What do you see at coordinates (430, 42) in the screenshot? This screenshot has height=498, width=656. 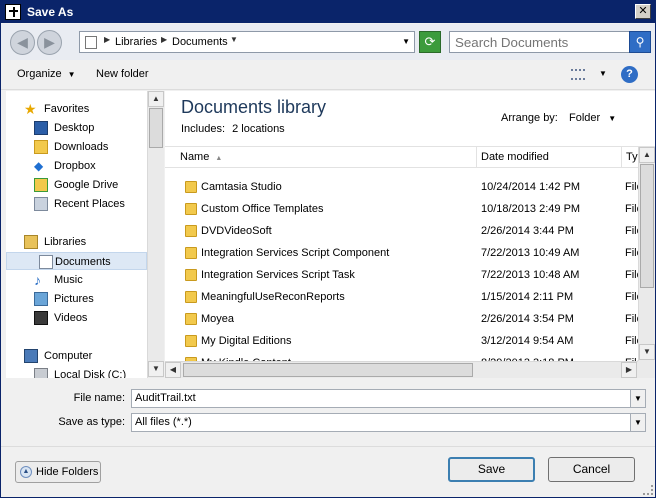 I see `refresh-icon: ⟳` at bounding box center [430, 42].